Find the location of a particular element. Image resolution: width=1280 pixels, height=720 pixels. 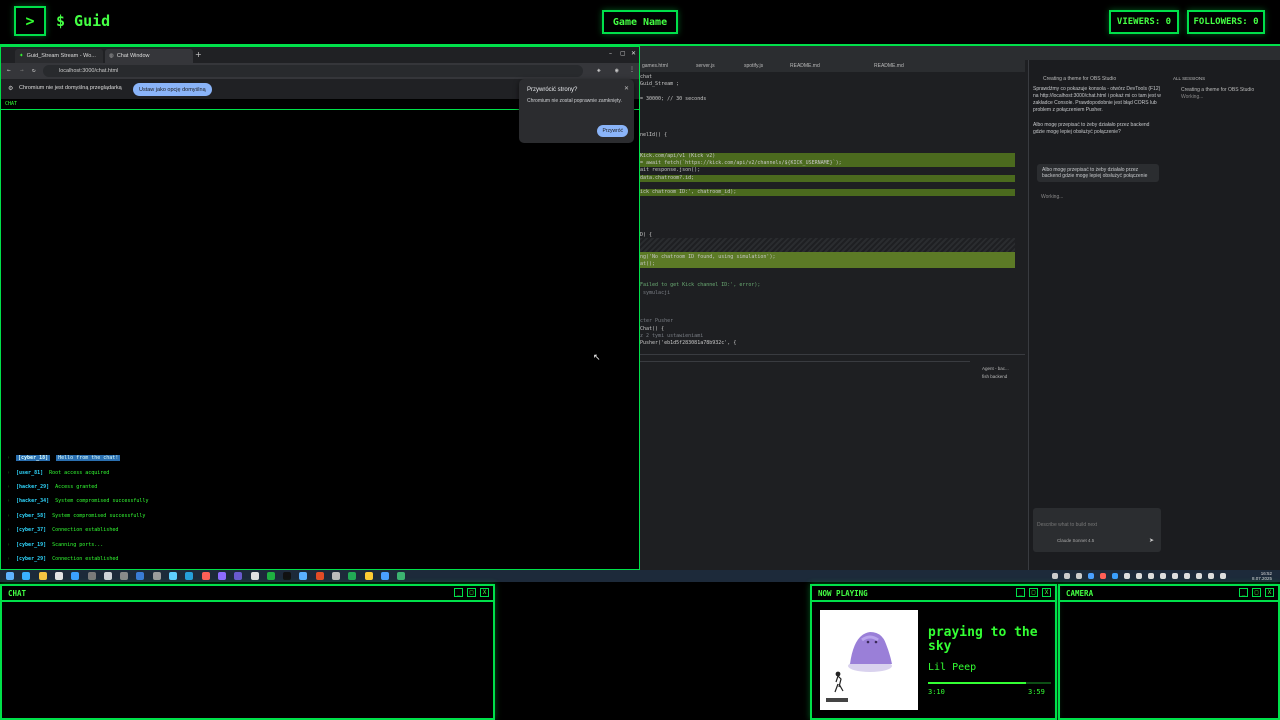

profile-icon: ◉ is located at coordinates (617, 70).